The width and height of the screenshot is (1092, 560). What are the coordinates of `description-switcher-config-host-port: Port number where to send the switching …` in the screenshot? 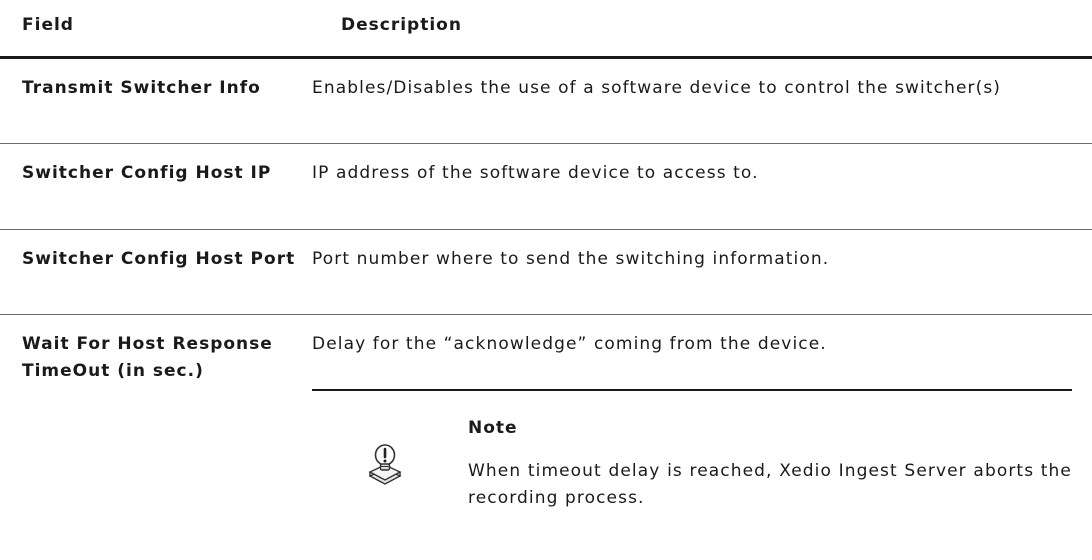 It's located at (571, 259).